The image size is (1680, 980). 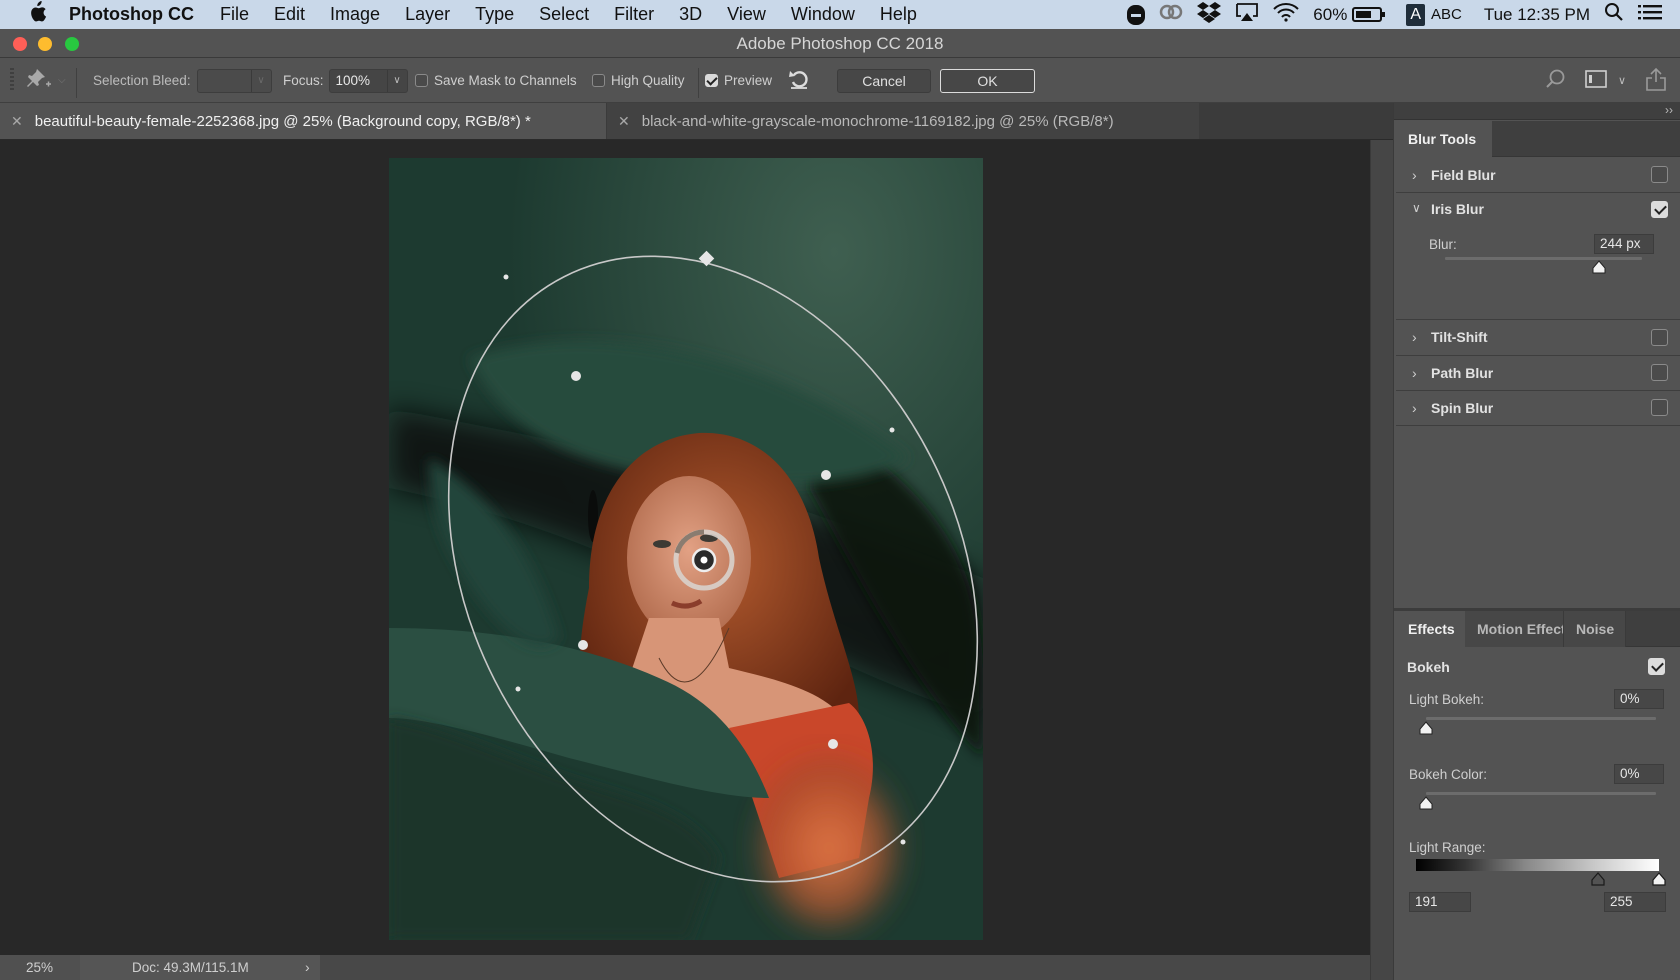 I want to click on notification-center-icon, so click(x=1650, y=14).